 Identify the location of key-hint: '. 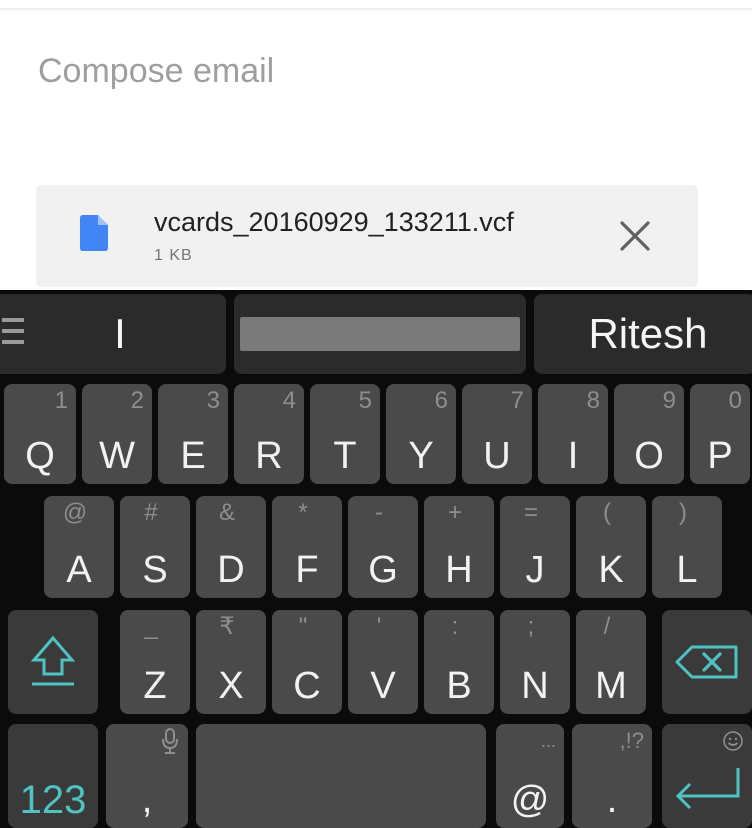
(379, 626).